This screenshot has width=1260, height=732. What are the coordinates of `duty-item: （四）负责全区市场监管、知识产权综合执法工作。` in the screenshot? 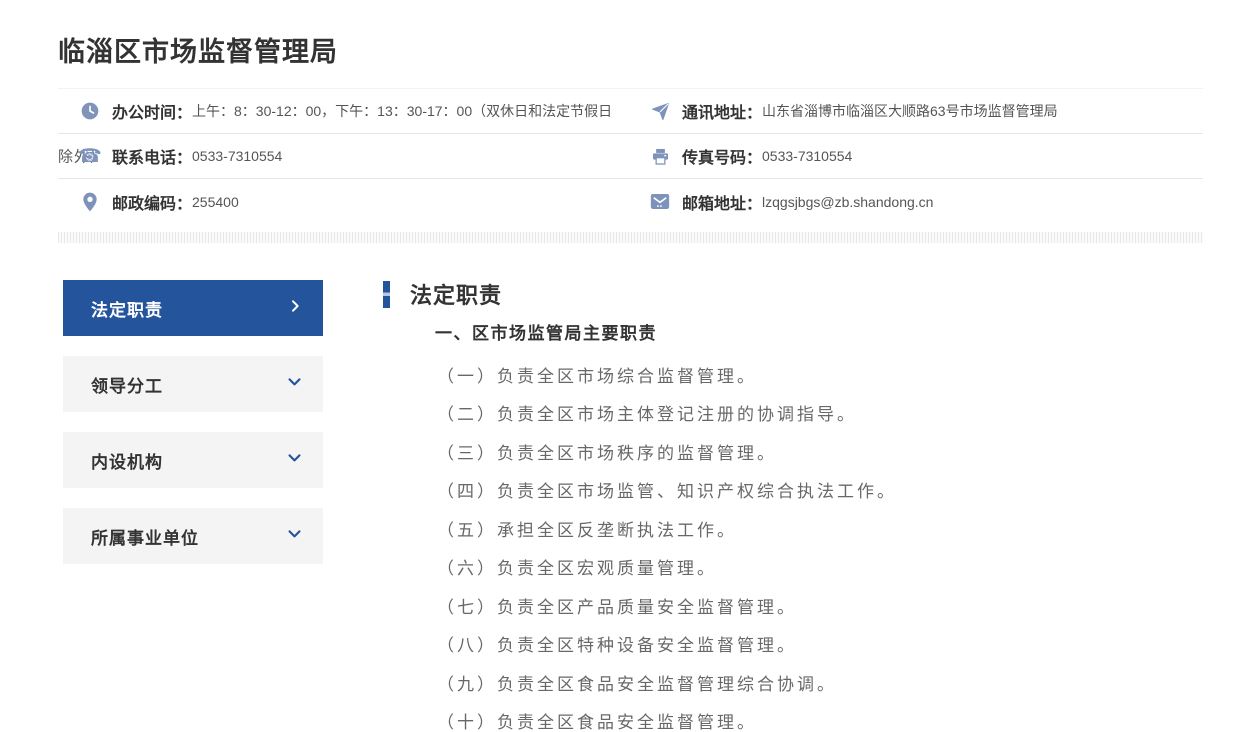 It's located at (667, 492).